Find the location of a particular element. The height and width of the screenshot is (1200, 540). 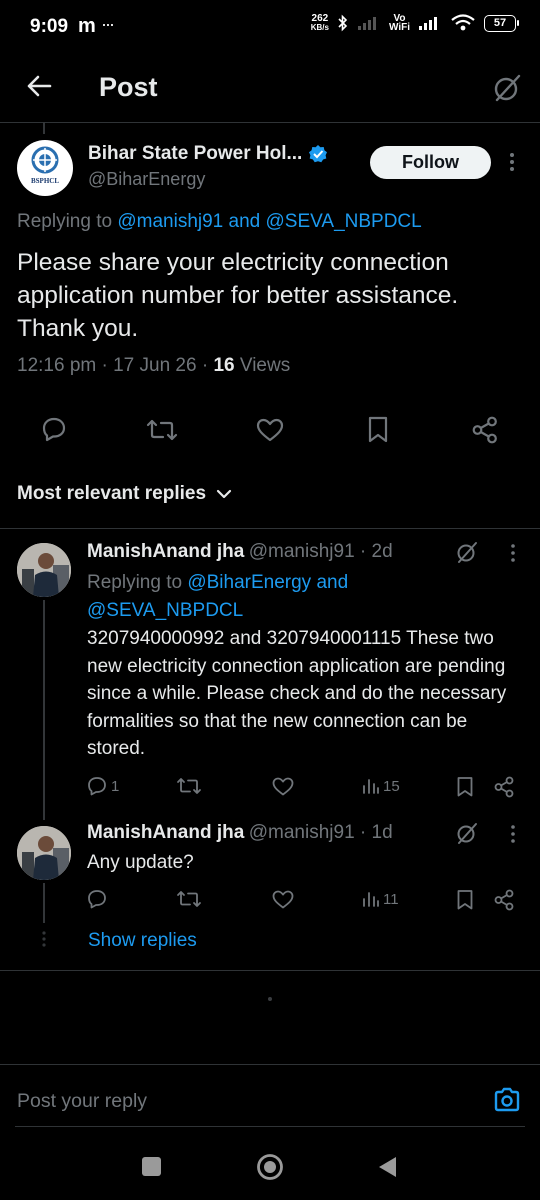

header-divider is located at coordinates (270, 122).